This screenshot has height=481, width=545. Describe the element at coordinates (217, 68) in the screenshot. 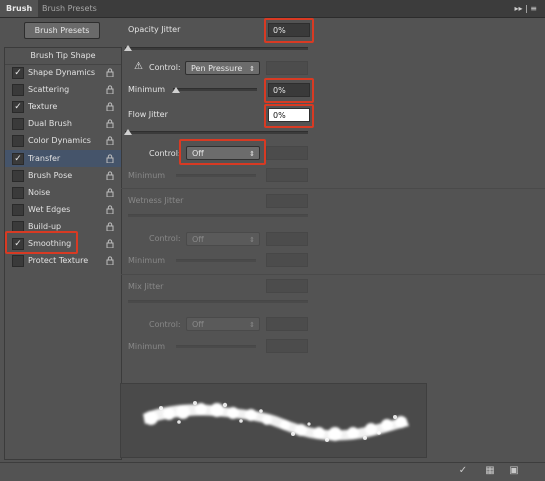

I see `opacity-control-value: Pen Pressure` at that location.